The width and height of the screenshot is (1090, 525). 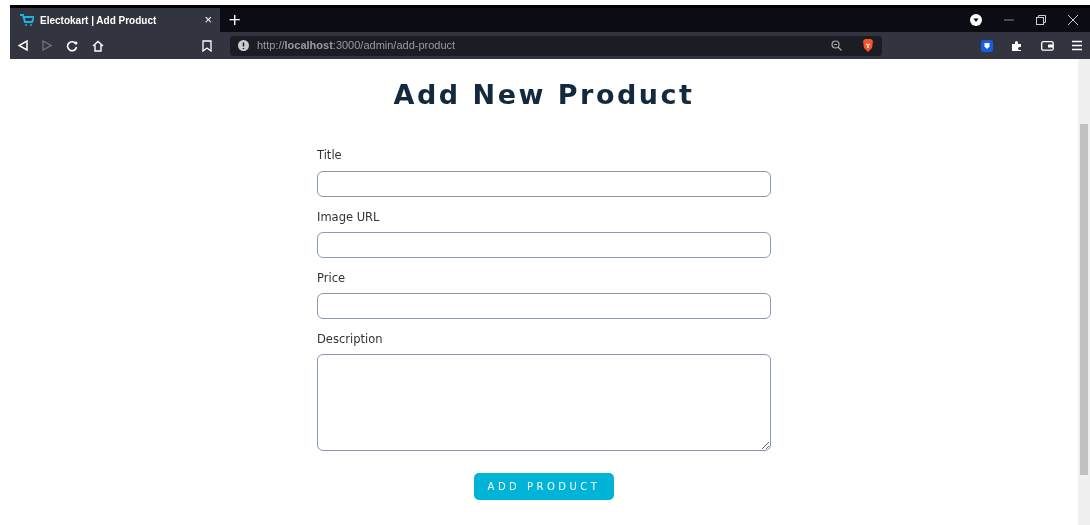 I want to click on zoom-out-icon, so click(x=836, y=45).